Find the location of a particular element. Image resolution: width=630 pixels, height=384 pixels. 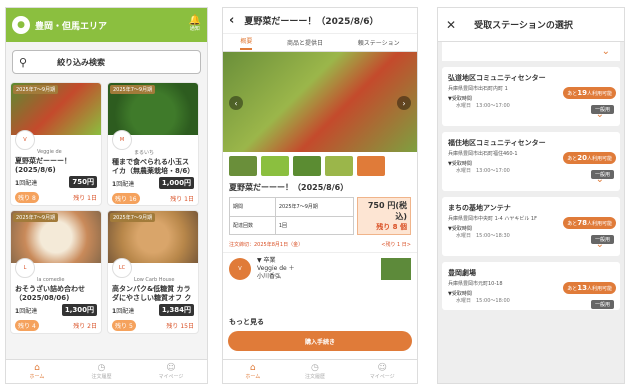

days-remaining: 残り 2日 is located at coordinates (85, 326).